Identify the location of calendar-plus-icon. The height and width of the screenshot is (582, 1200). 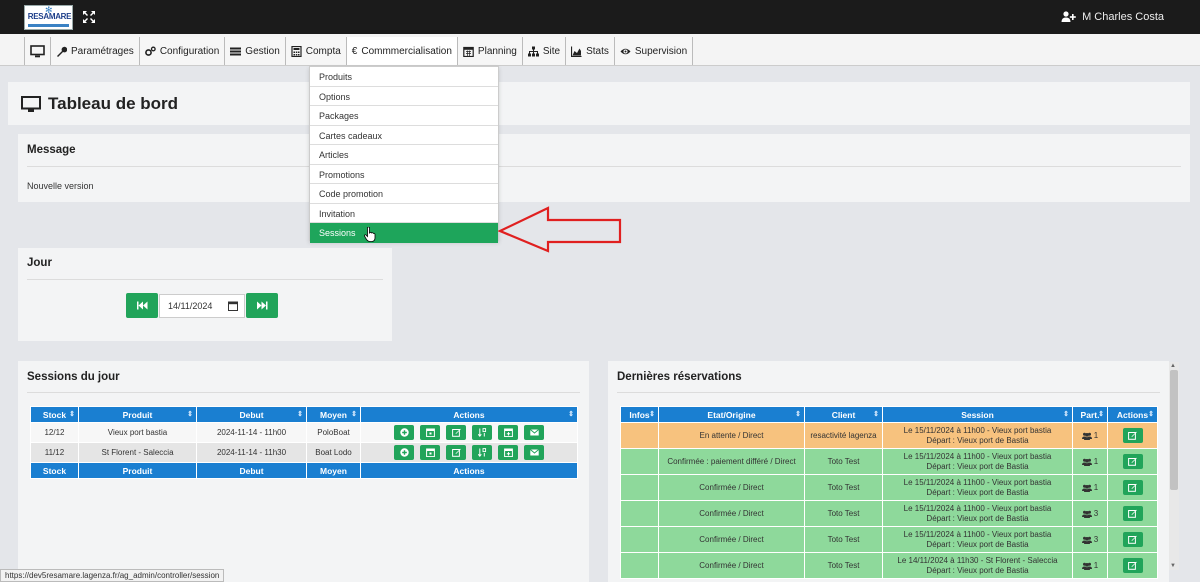
(508, 432).